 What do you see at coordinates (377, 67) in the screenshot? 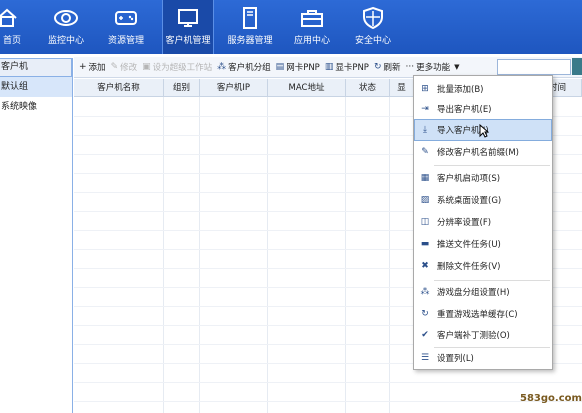
I see `refresh-icon: ↻` at bounding box center [377, 67].